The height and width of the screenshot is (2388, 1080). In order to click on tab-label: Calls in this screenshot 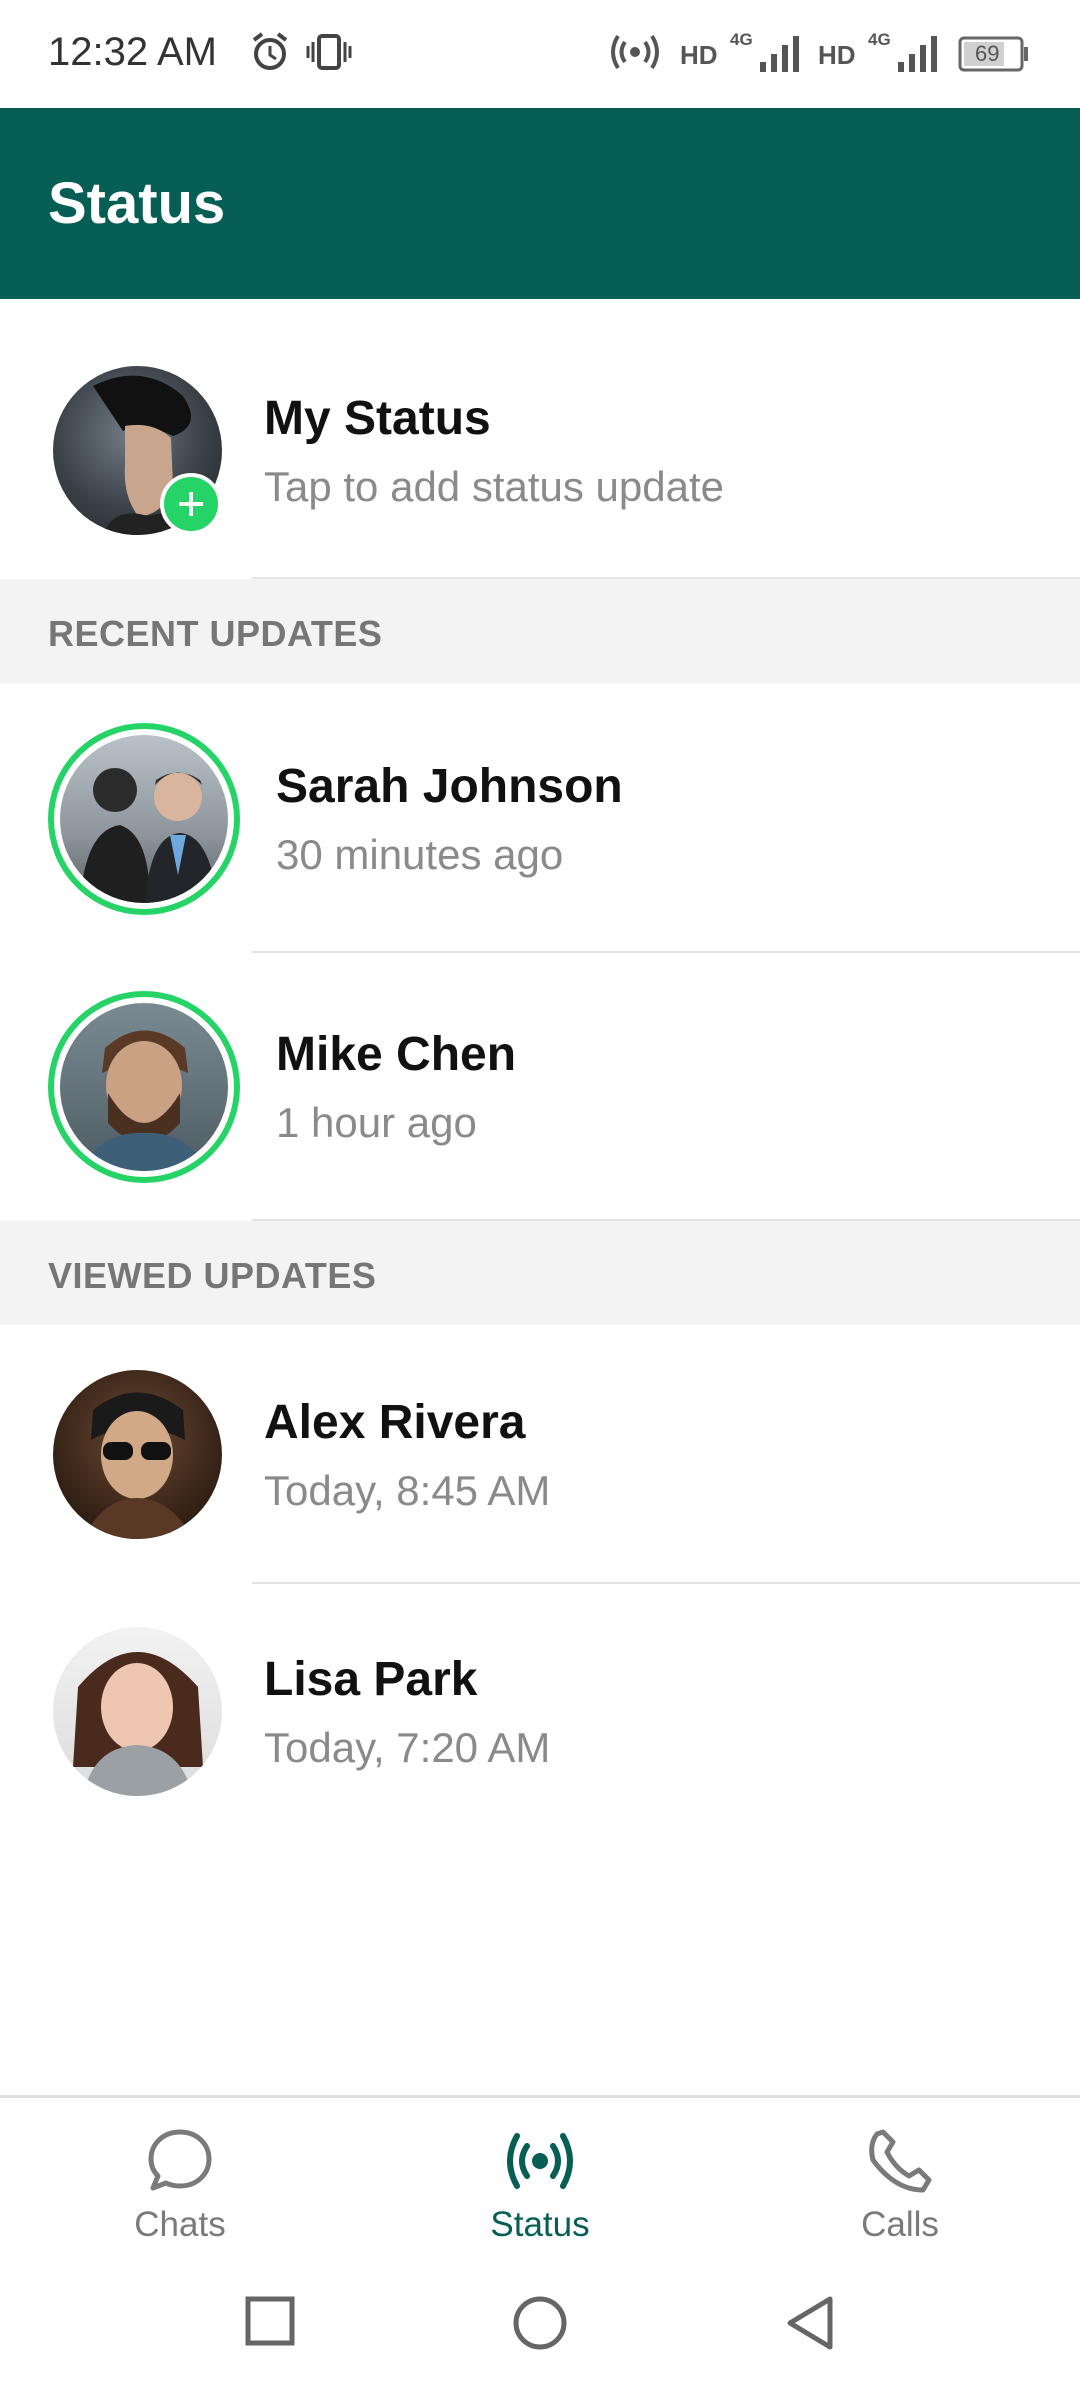, I will do `click(900, 2224)`.